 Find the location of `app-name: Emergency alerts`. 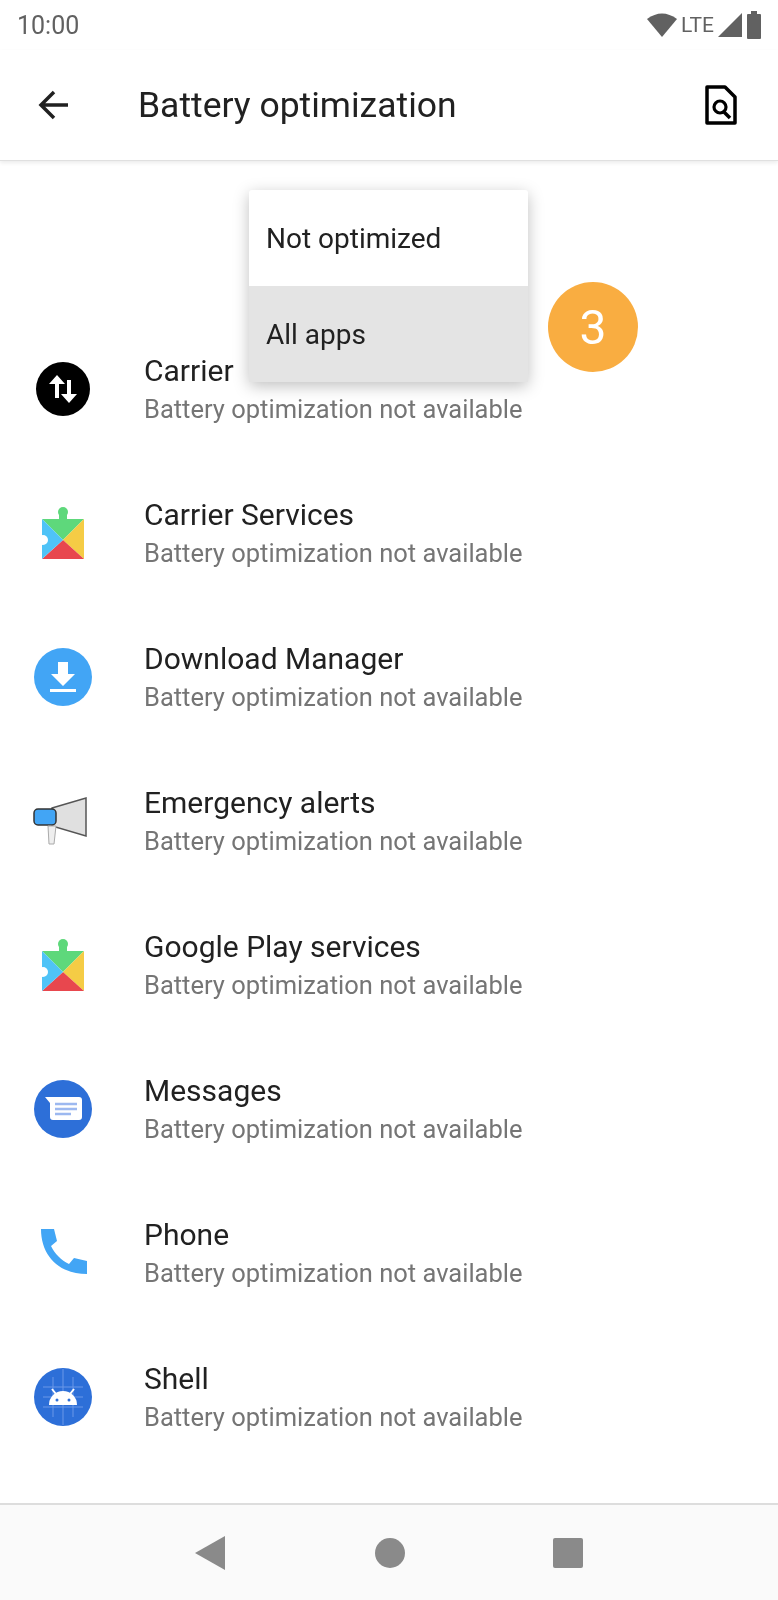

app-name: Emergency alerts is located at coordinates (260, 803).